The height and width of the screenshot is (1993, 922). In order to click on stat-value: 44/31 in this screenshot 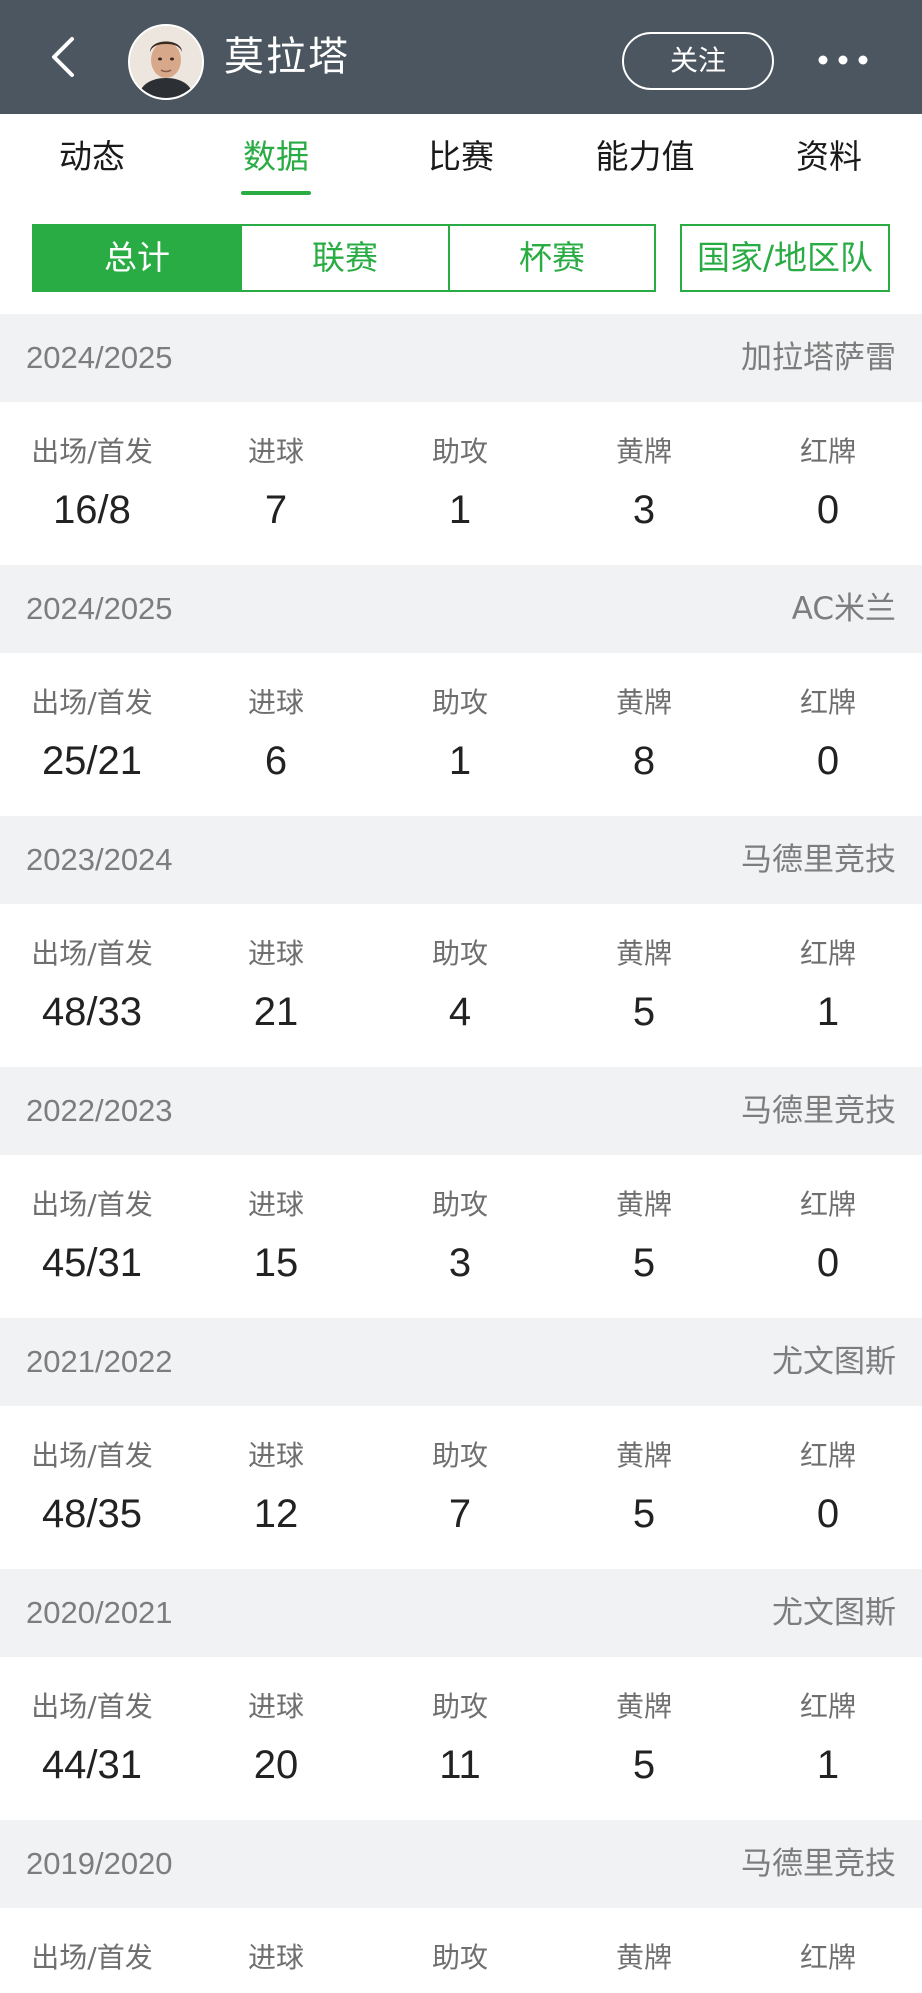, I will do `click(92, 1765)`.